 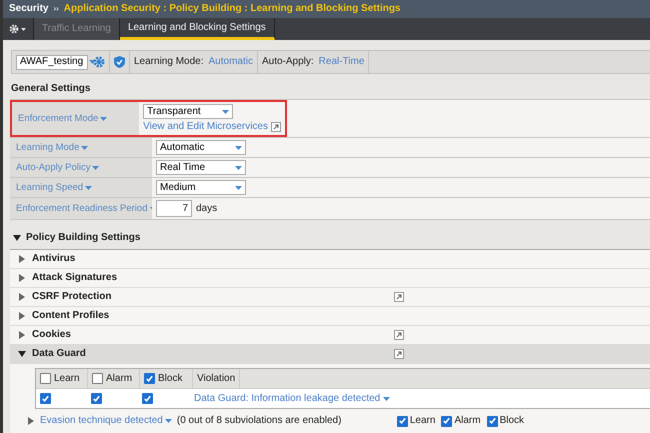 I want to click on section-header: Content Profiles, so click(x=71, y=315).